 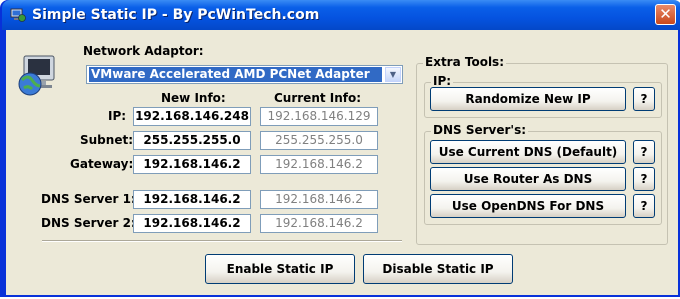 I want to click on current-dns1-field: 192.168.146.2, so click(x=319, y=199).